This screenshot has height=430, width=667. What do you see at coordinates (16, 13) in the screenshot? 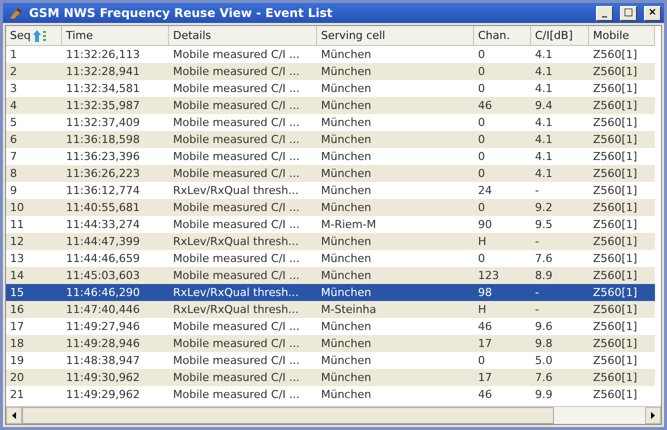
I see `app-icon` at bounding box center [16, 13].